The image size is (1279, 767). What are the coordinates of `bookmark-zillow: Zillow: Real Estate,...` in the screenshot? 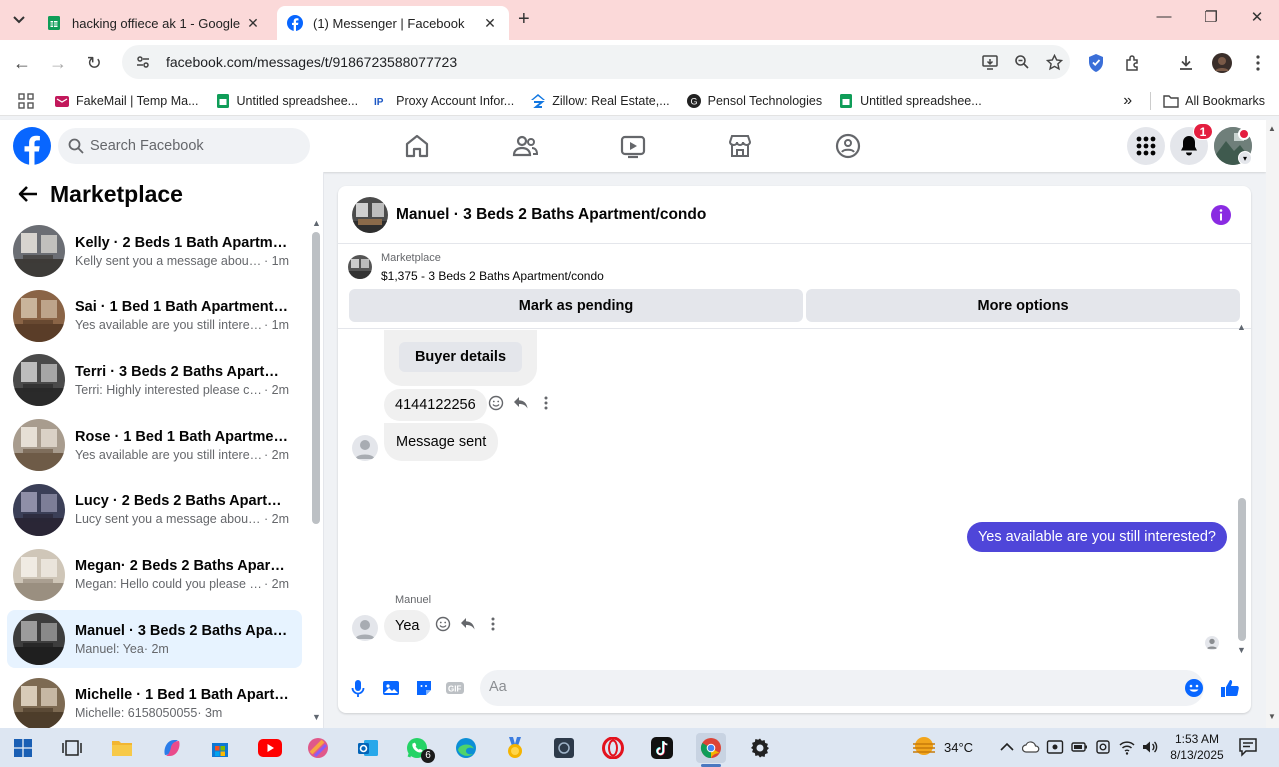 It's located at (600, 101).